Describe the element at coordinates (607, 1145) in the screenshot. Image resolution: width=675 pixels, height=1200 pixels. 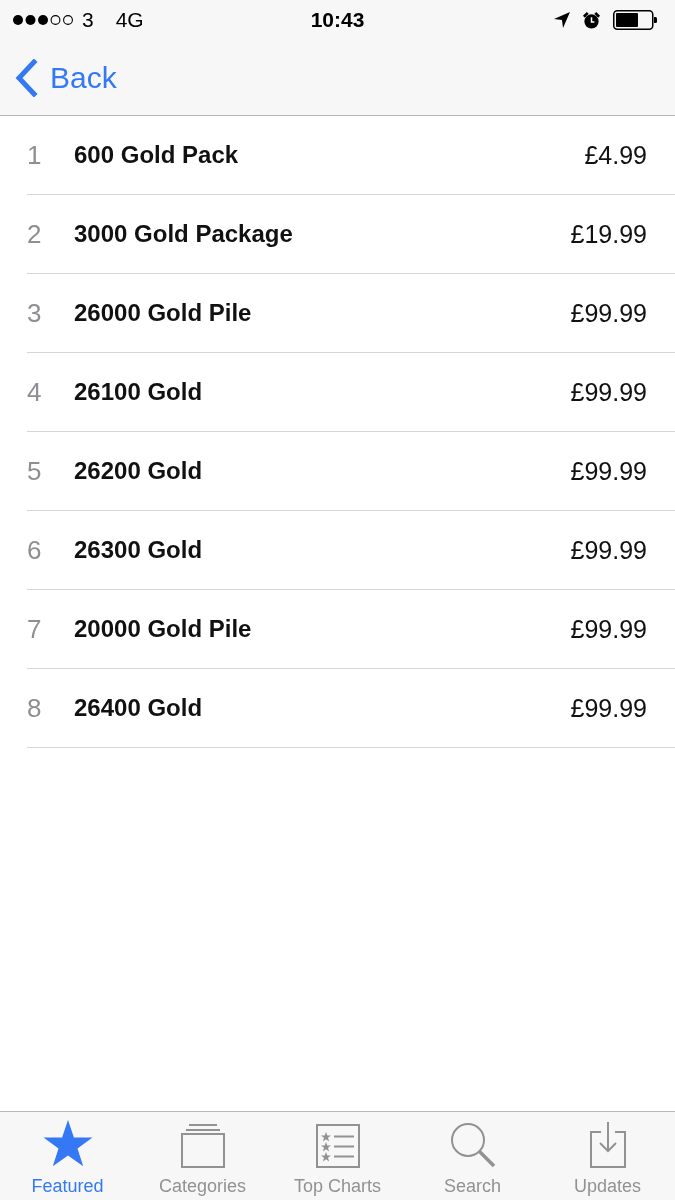
I see `download-tray-icon` at that location.